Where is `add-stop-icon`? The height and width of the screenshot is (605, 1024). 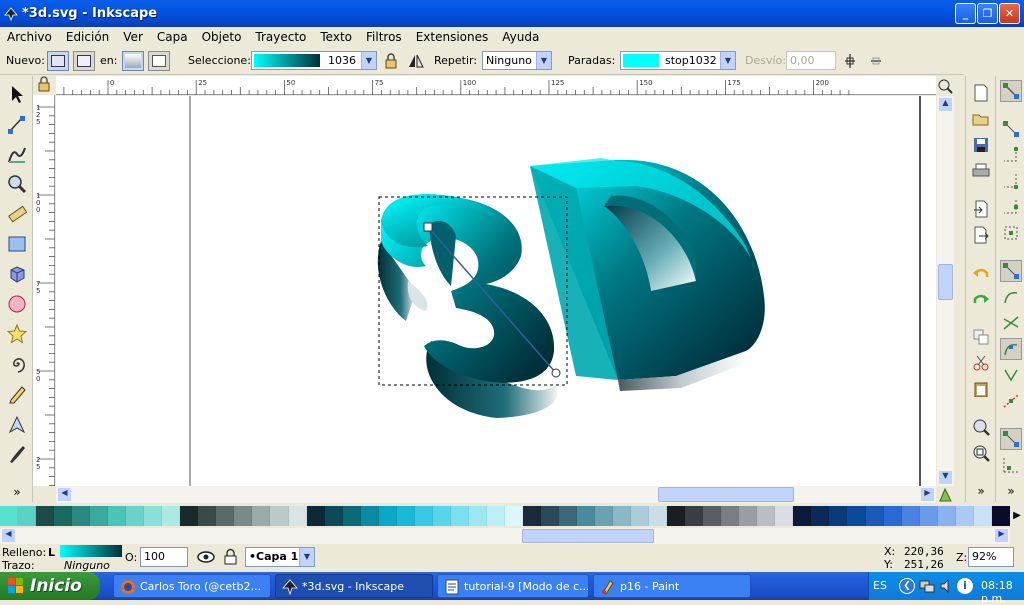 add-stop-icon is located at coordinates (850, 61).